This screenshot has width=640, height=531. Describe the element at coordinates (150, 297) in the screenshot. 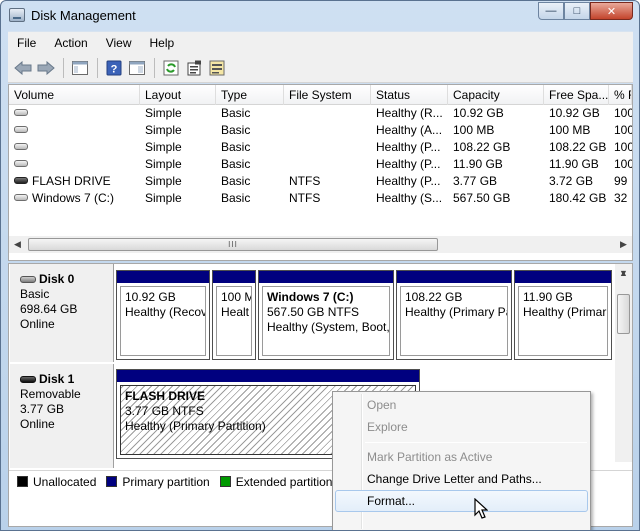

I see `partition-size: 10.92 GB` at that location.